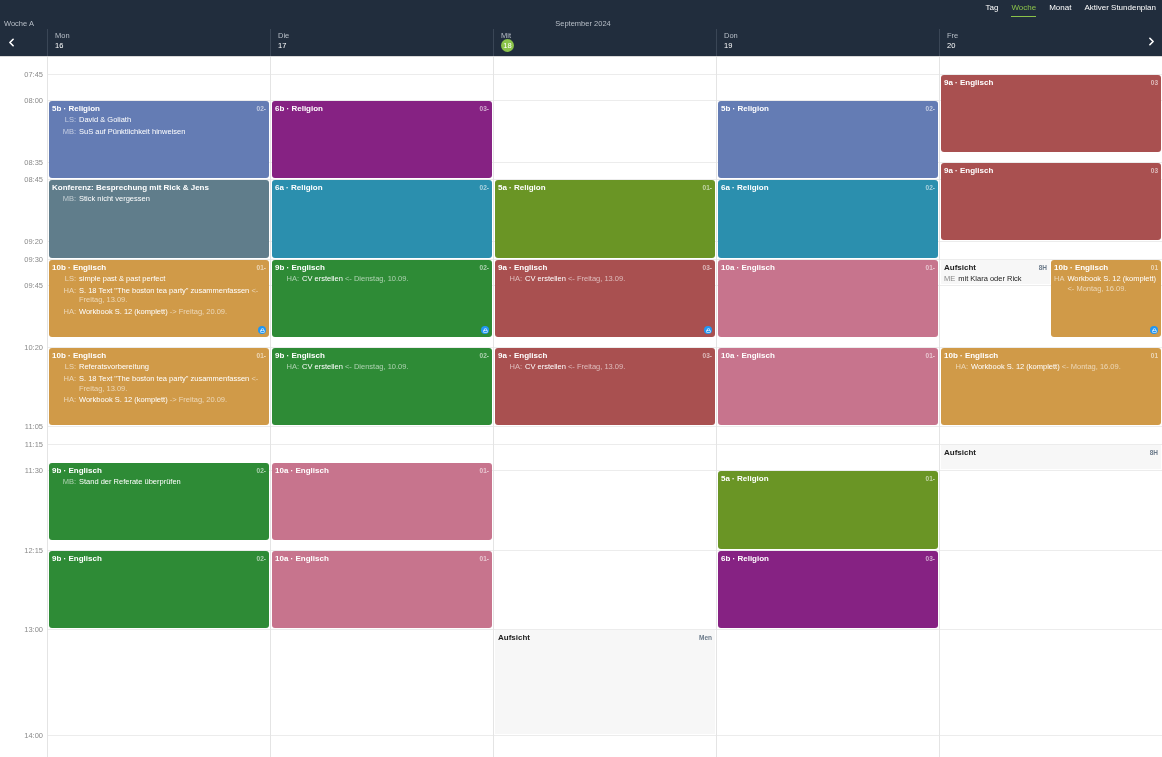 Image resolution: width=1162 pixels, height=757 pixels. What do you see at coordinates (1060, 10) in the screenshot?
I see `view-tab: Monat` at bounding box center [1060, 10].